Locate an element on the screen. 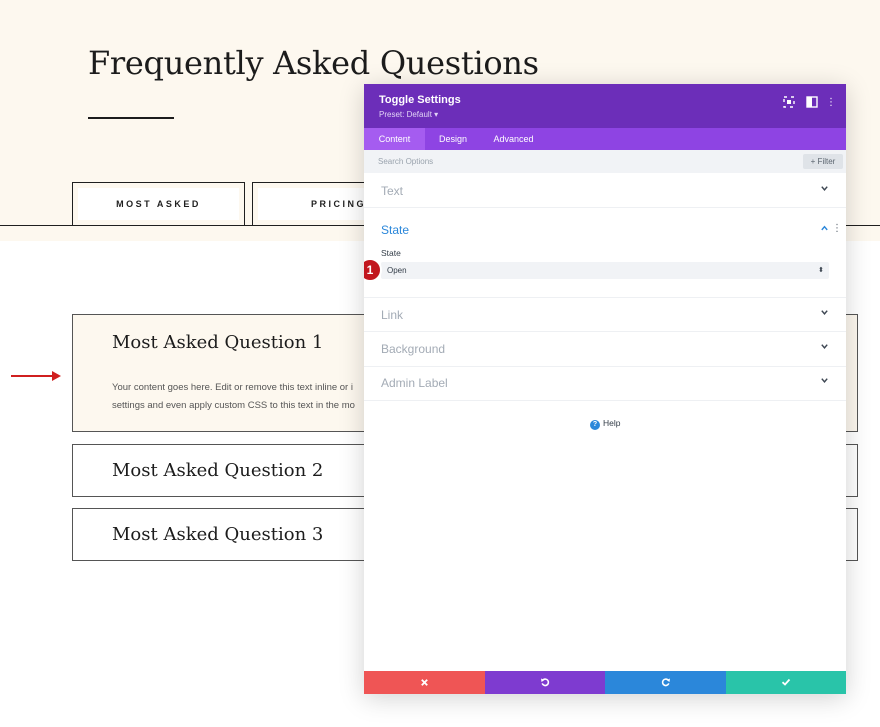  state-field-label: State is located at coordinates (391, 253).